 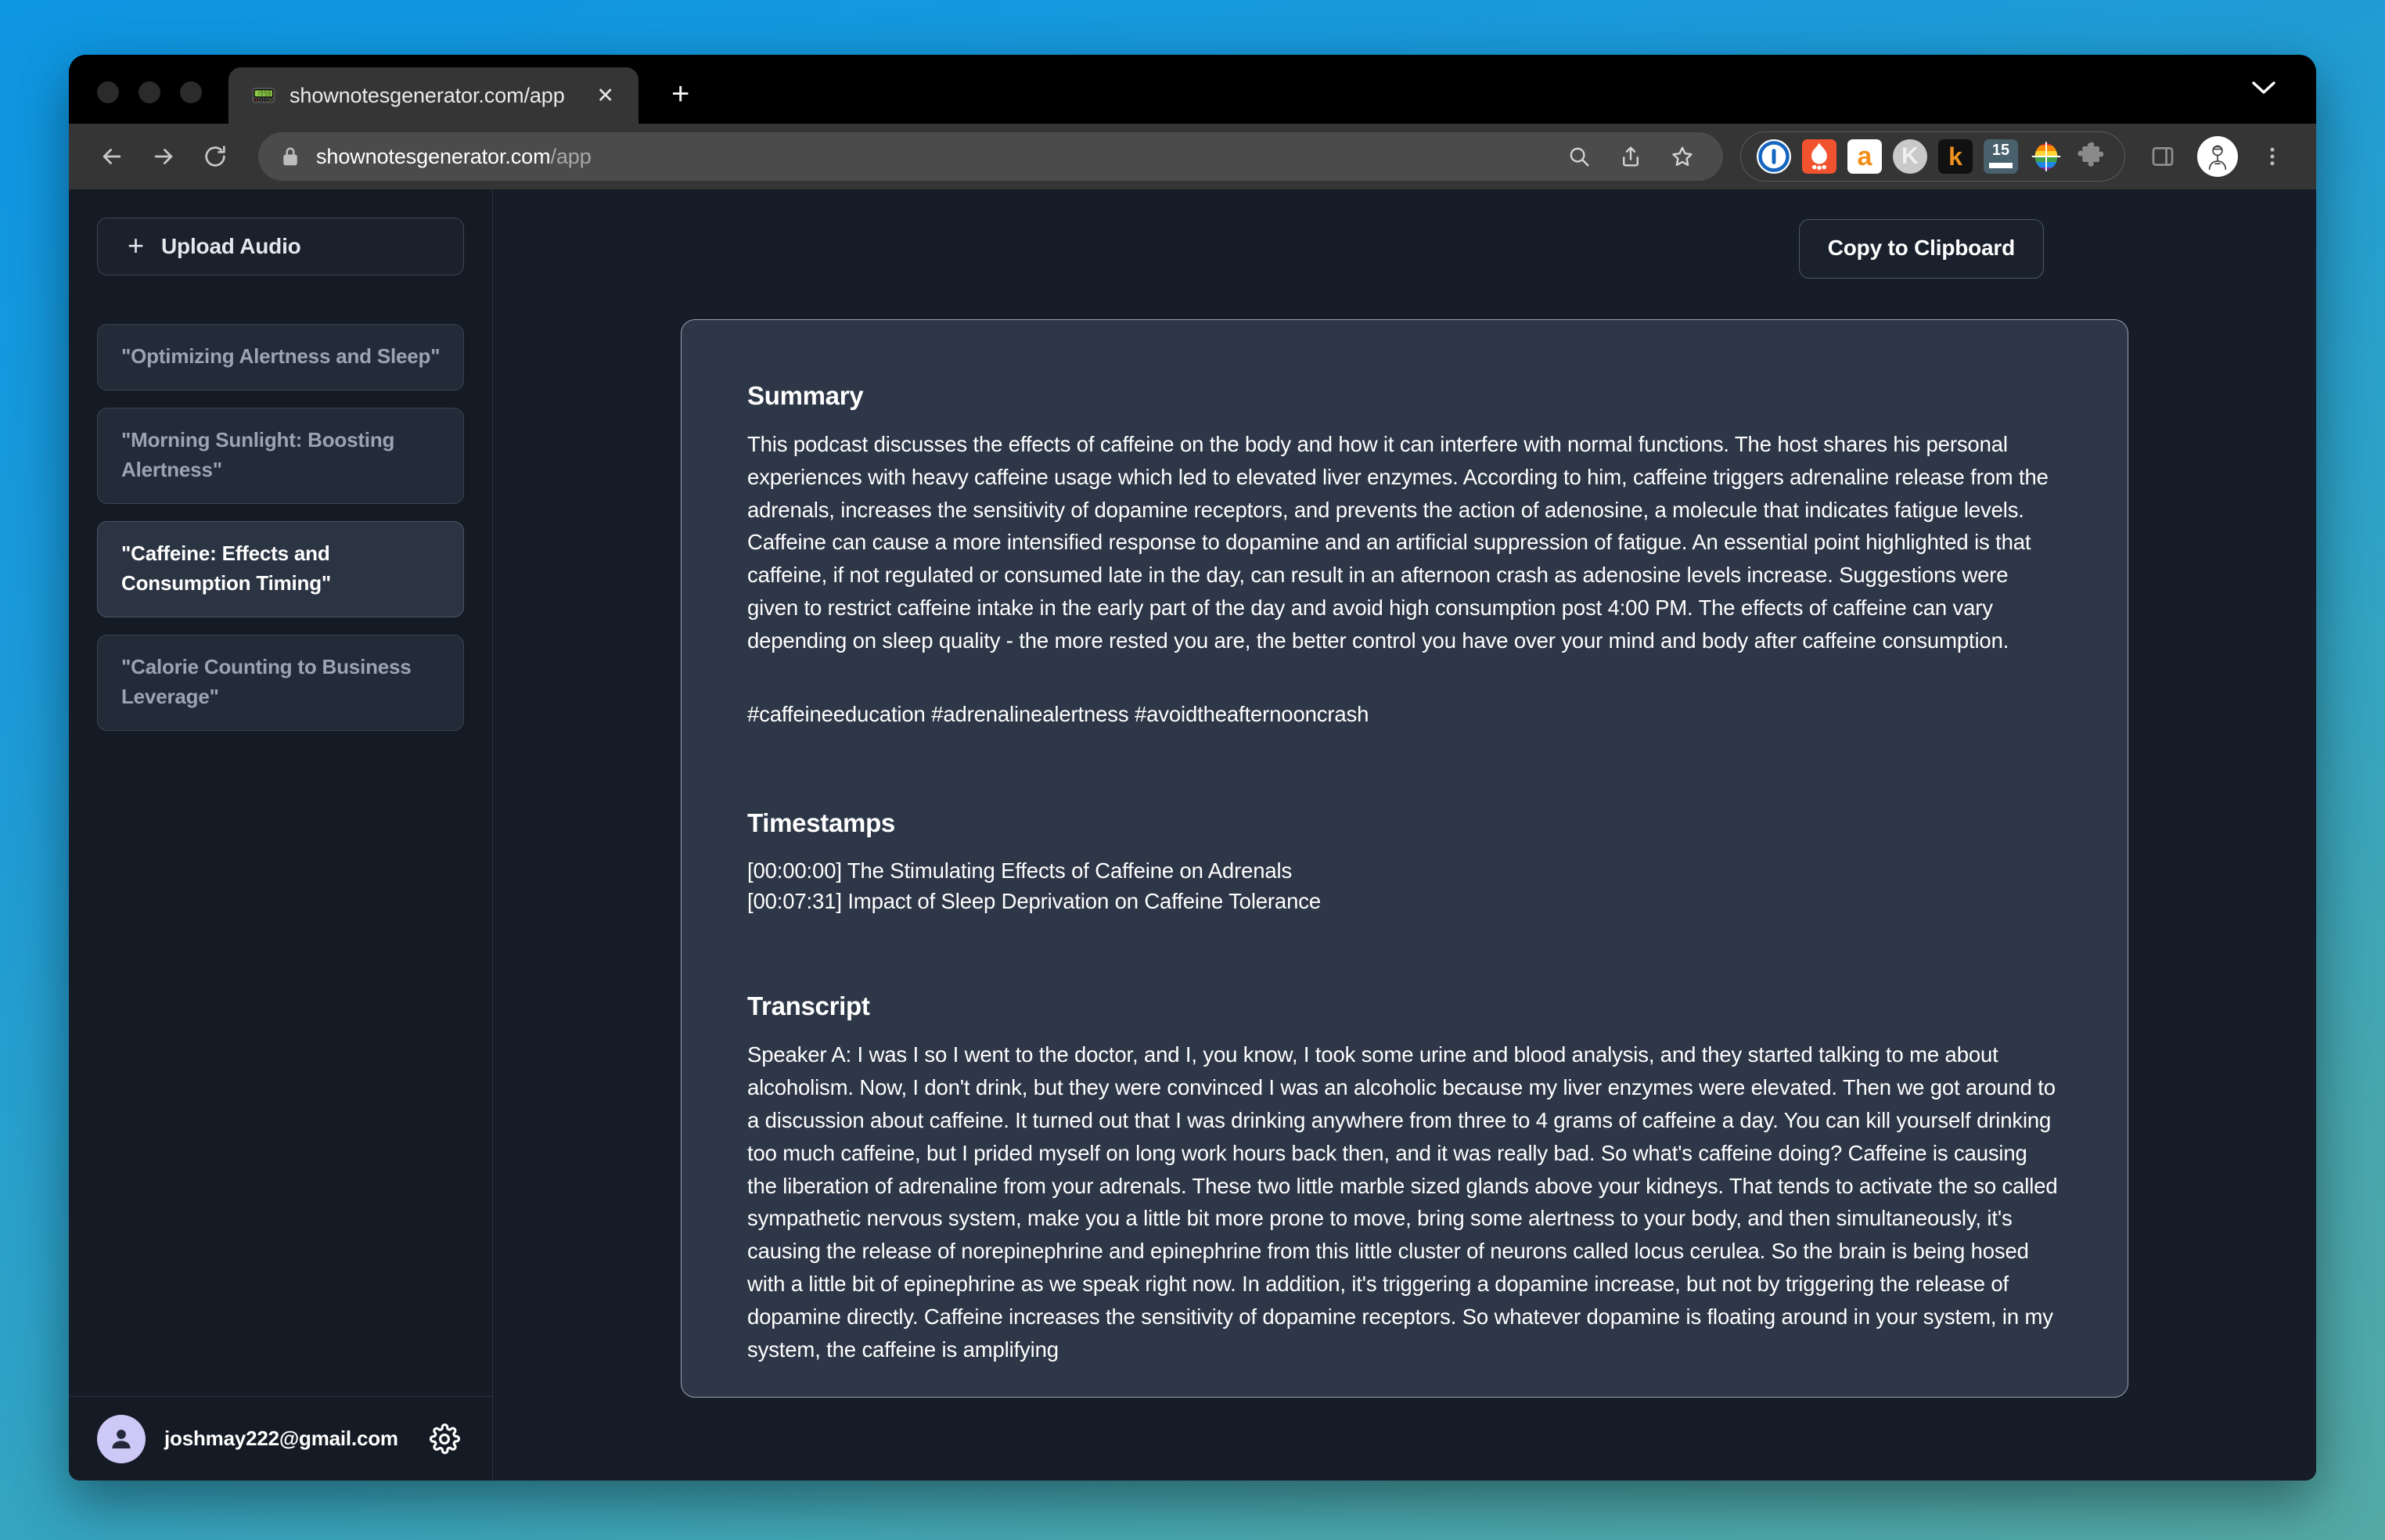 I want to click on gear-icon, so click(x=444, y=1439).